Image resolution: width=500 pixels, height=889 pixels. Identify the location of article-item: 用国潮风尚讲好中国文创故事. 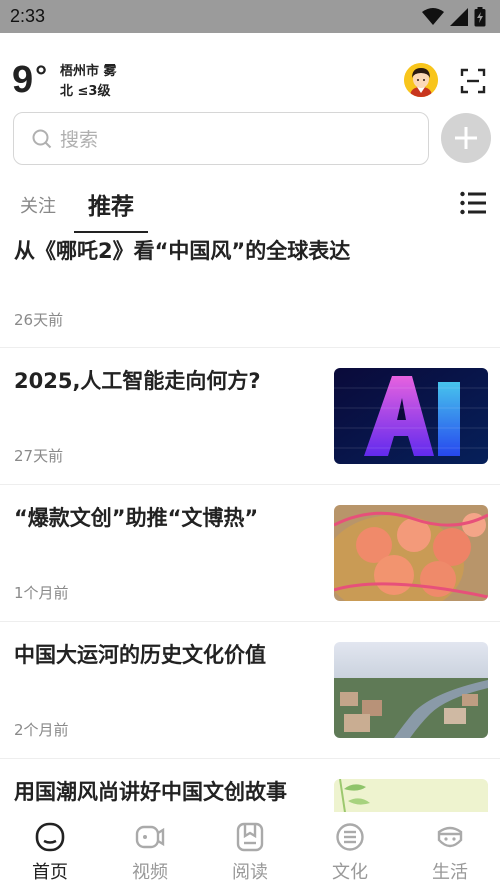
(250, 785).